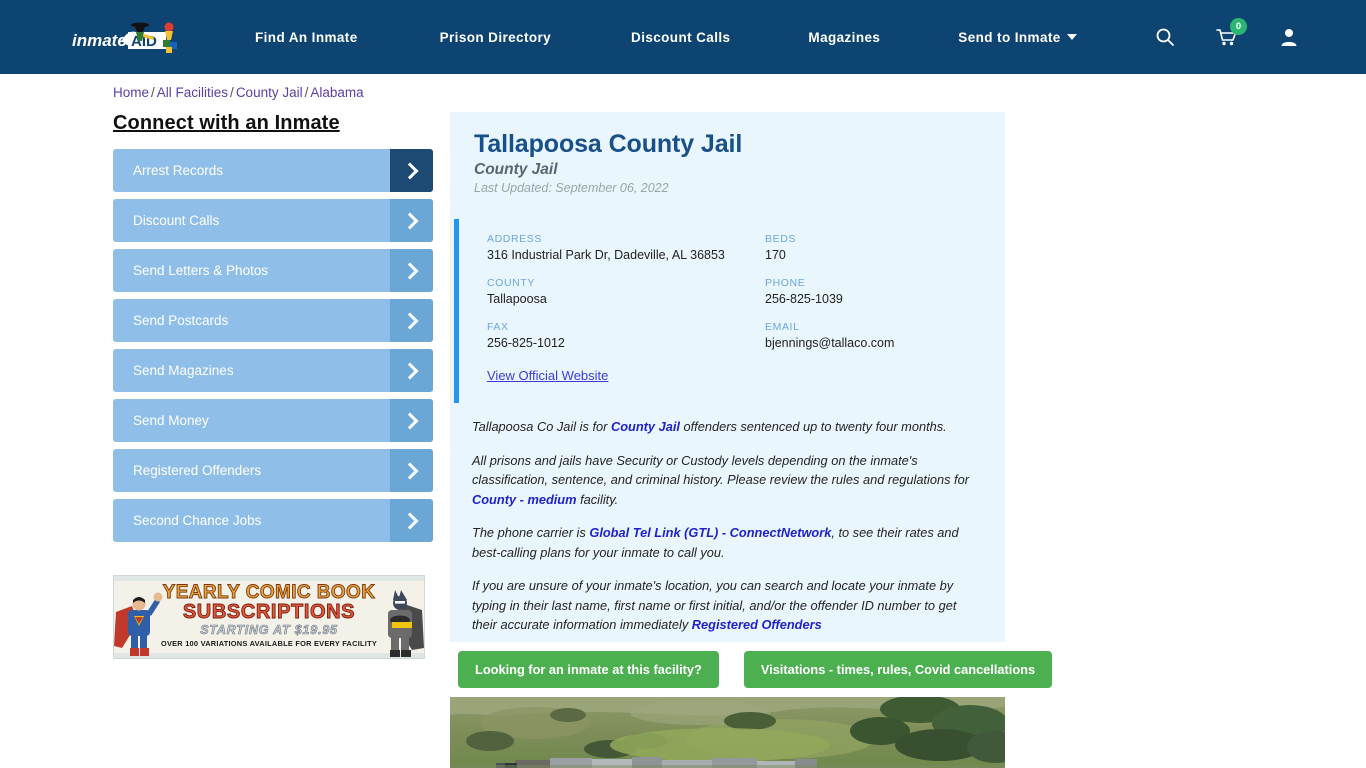  What do you see at coordinates (178, 170) in the screenshot?
I see `sidebar-item-label: Arrest Records` at bounding box center [178, 170].